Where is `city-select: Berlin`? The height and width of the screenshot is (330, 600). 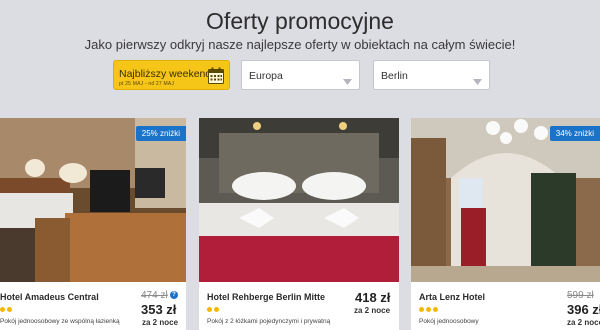 city-select: Berlin is located at coordinates (431, 75).